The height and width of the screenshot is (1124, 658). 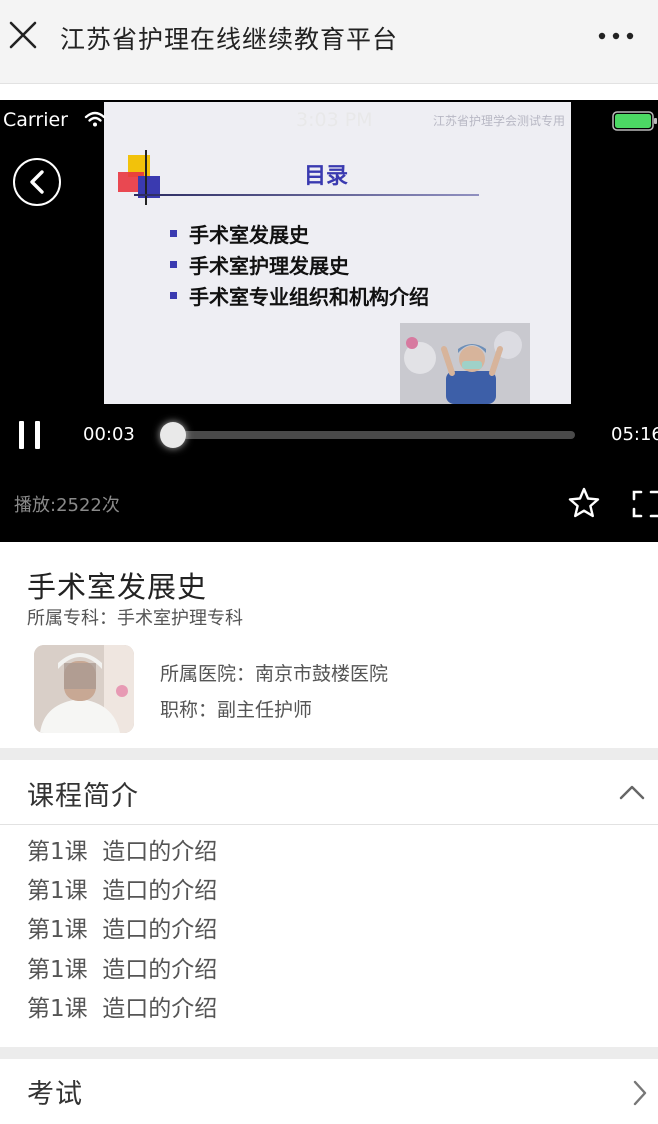 What do you see at coordinates (249, 235) in the screenshot?
I see `slide-bullet-text: 手术室发展史` at bounding box center [249, 235].